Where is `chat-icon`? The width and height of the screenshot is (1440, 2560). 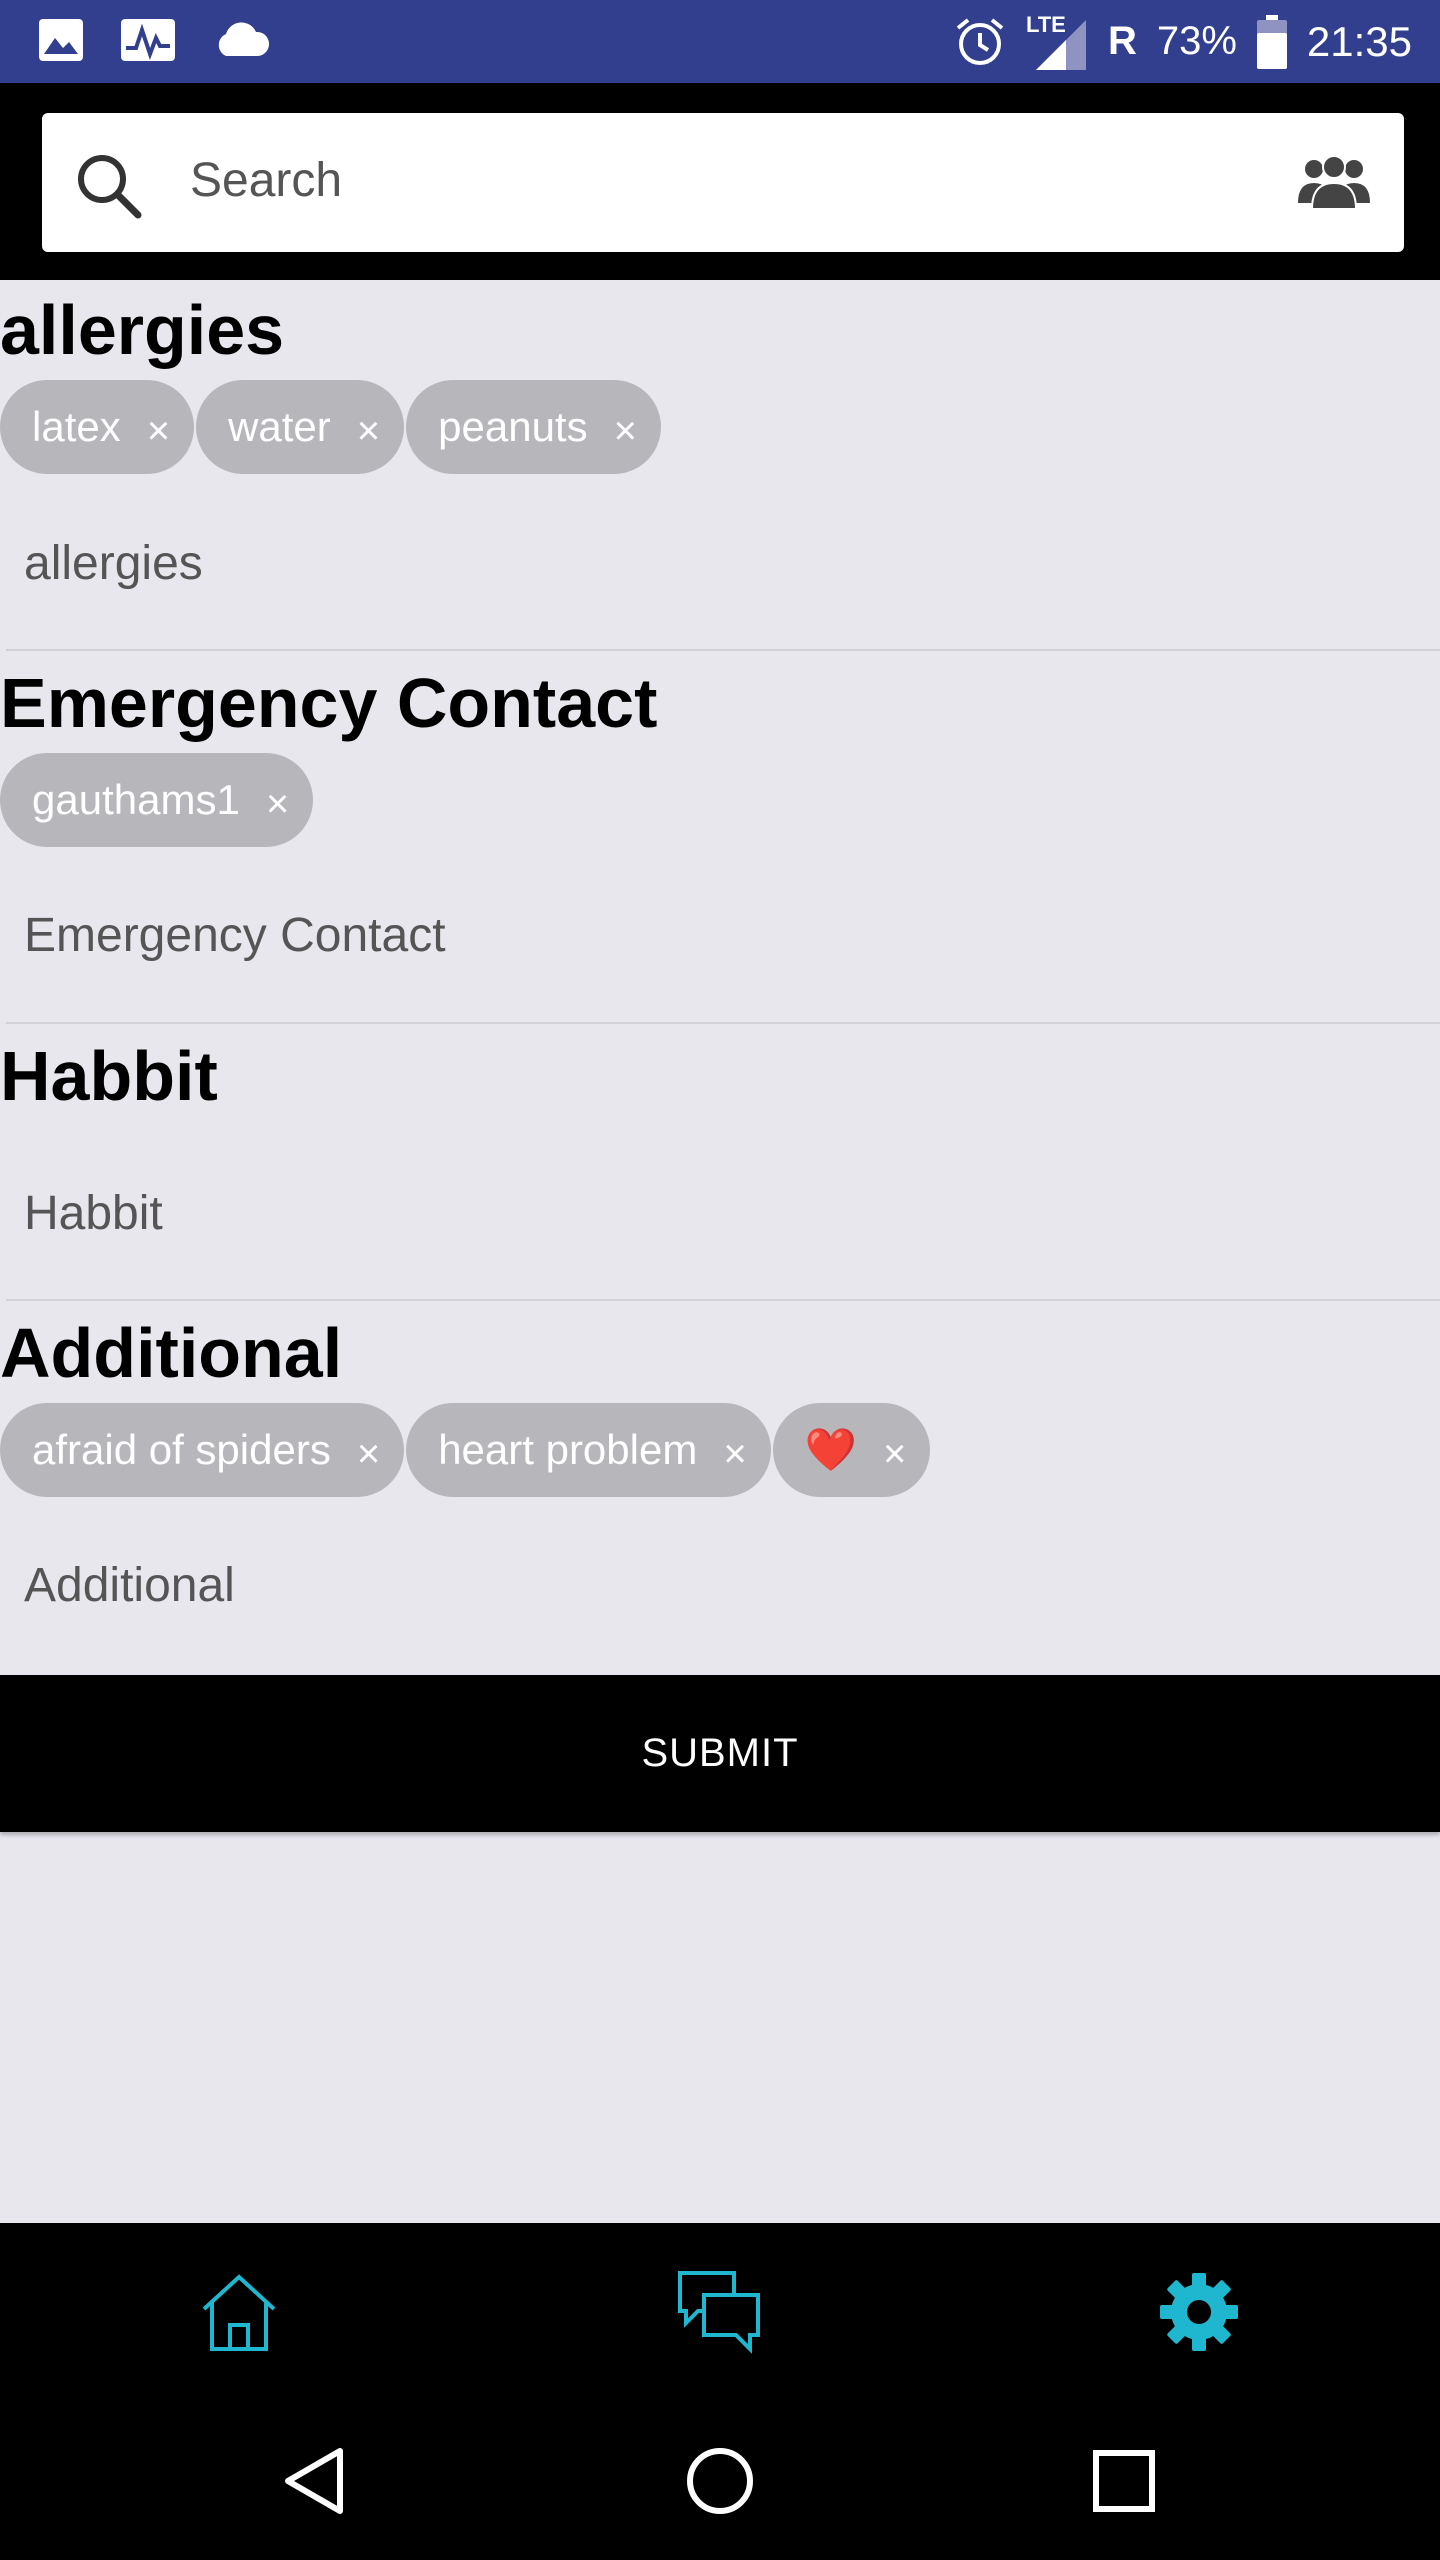
chat-icon is located at coordinates (719, 2312).